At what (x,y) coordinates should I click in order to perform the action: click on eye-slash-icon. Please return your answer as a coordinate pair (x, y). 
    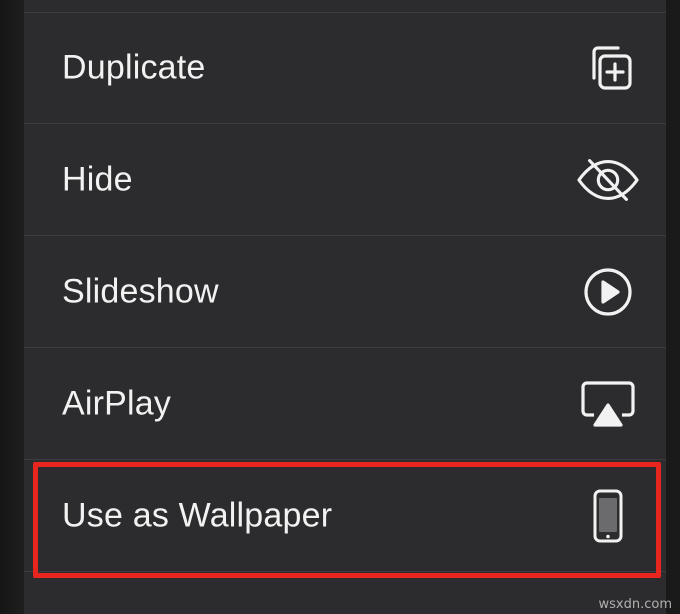
    Looking at the image, I should click on (608, 180).